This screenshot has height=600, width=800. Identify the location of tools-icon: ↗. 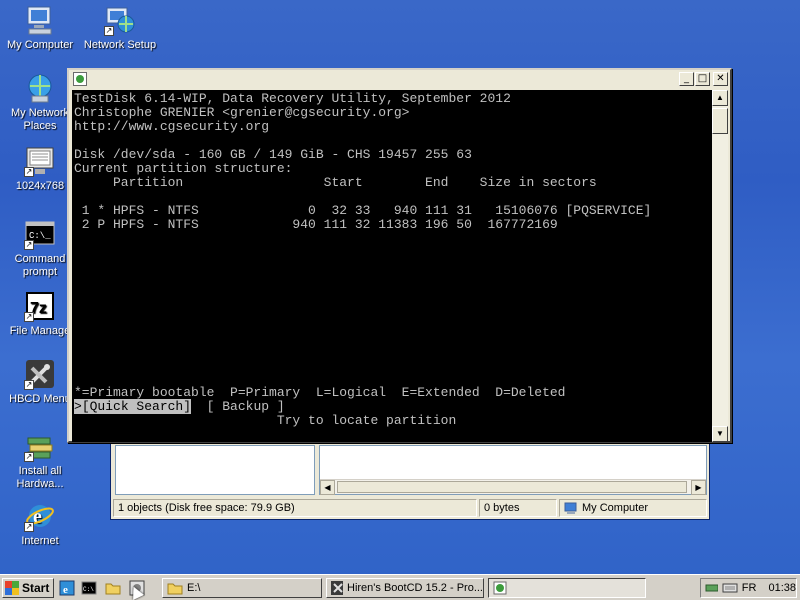
(40, 374).